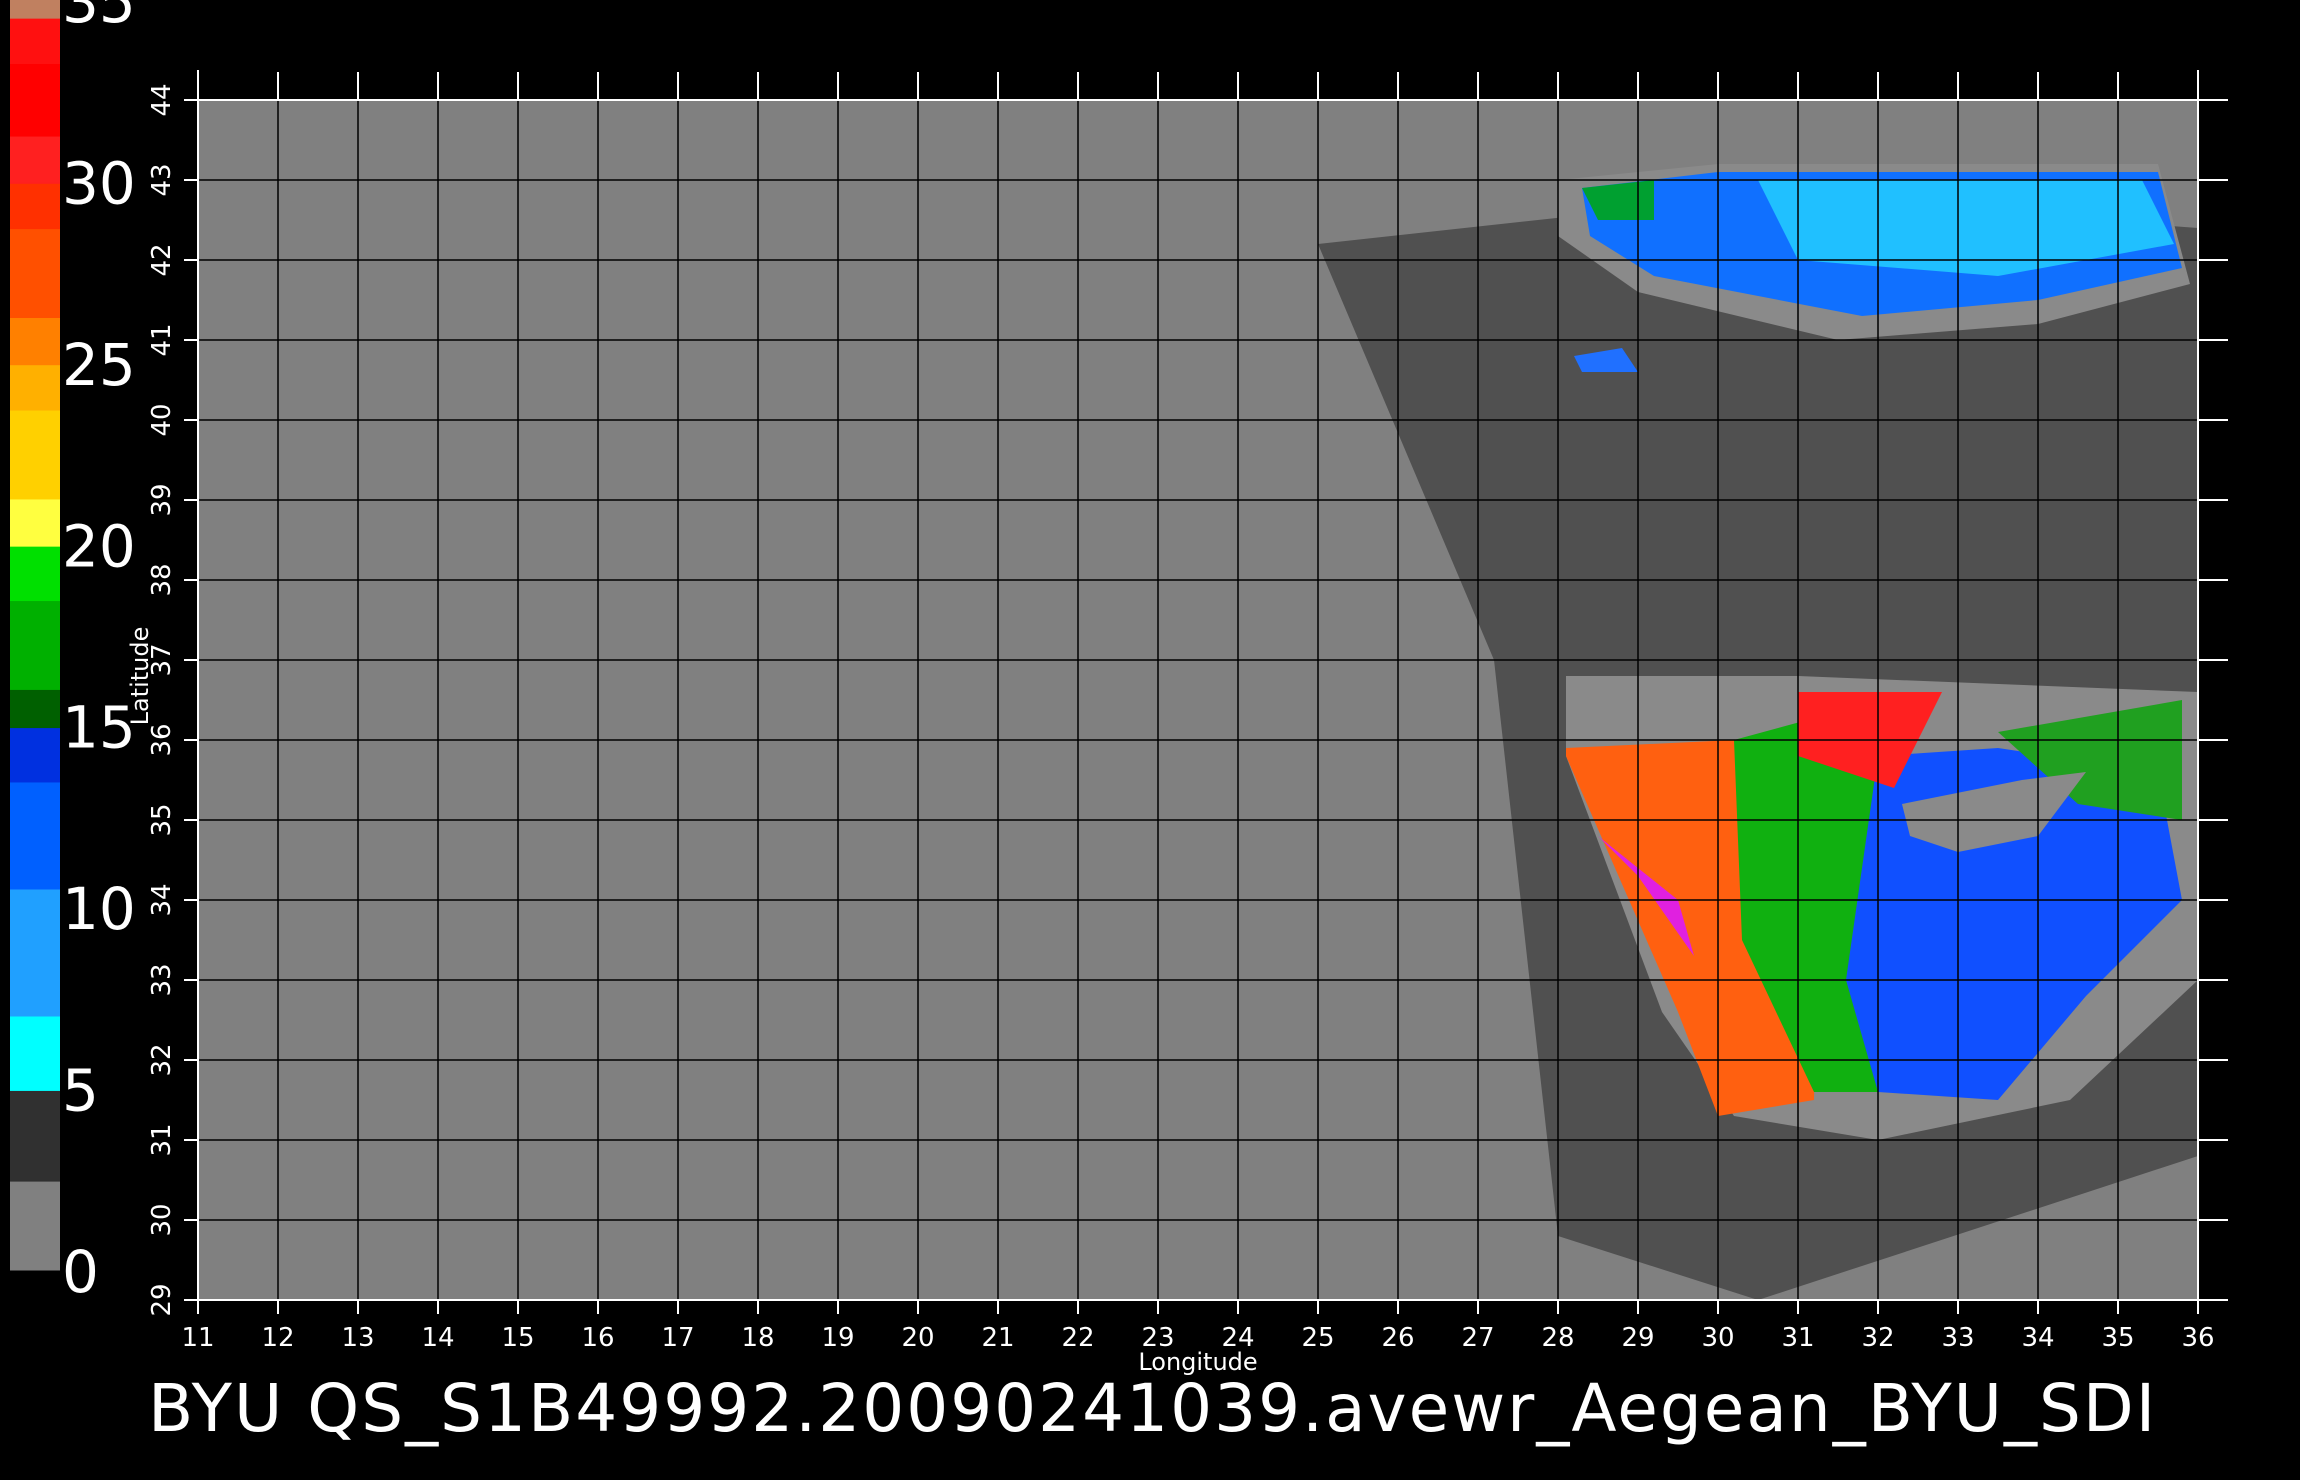 This screenshot has width=2300, height=1480. I want to click on x-tick-label: 26, so click(1397, 1338).